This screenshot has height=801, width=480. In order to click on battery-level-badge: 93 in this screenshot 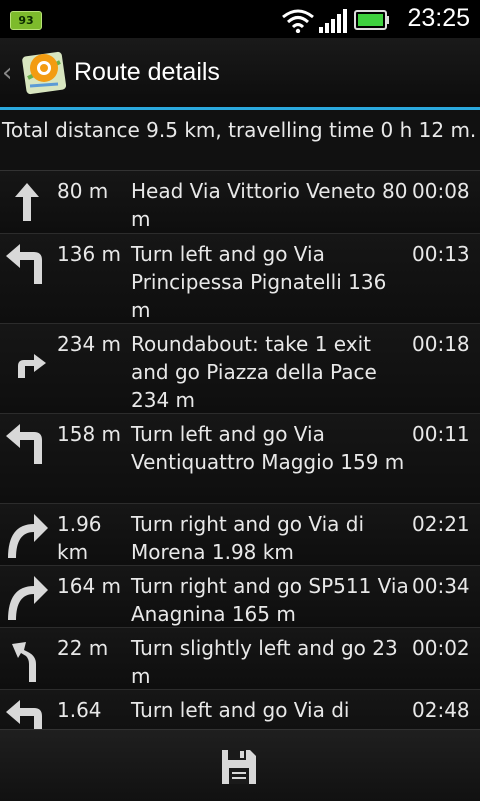, I will do `click(26, 20)`.